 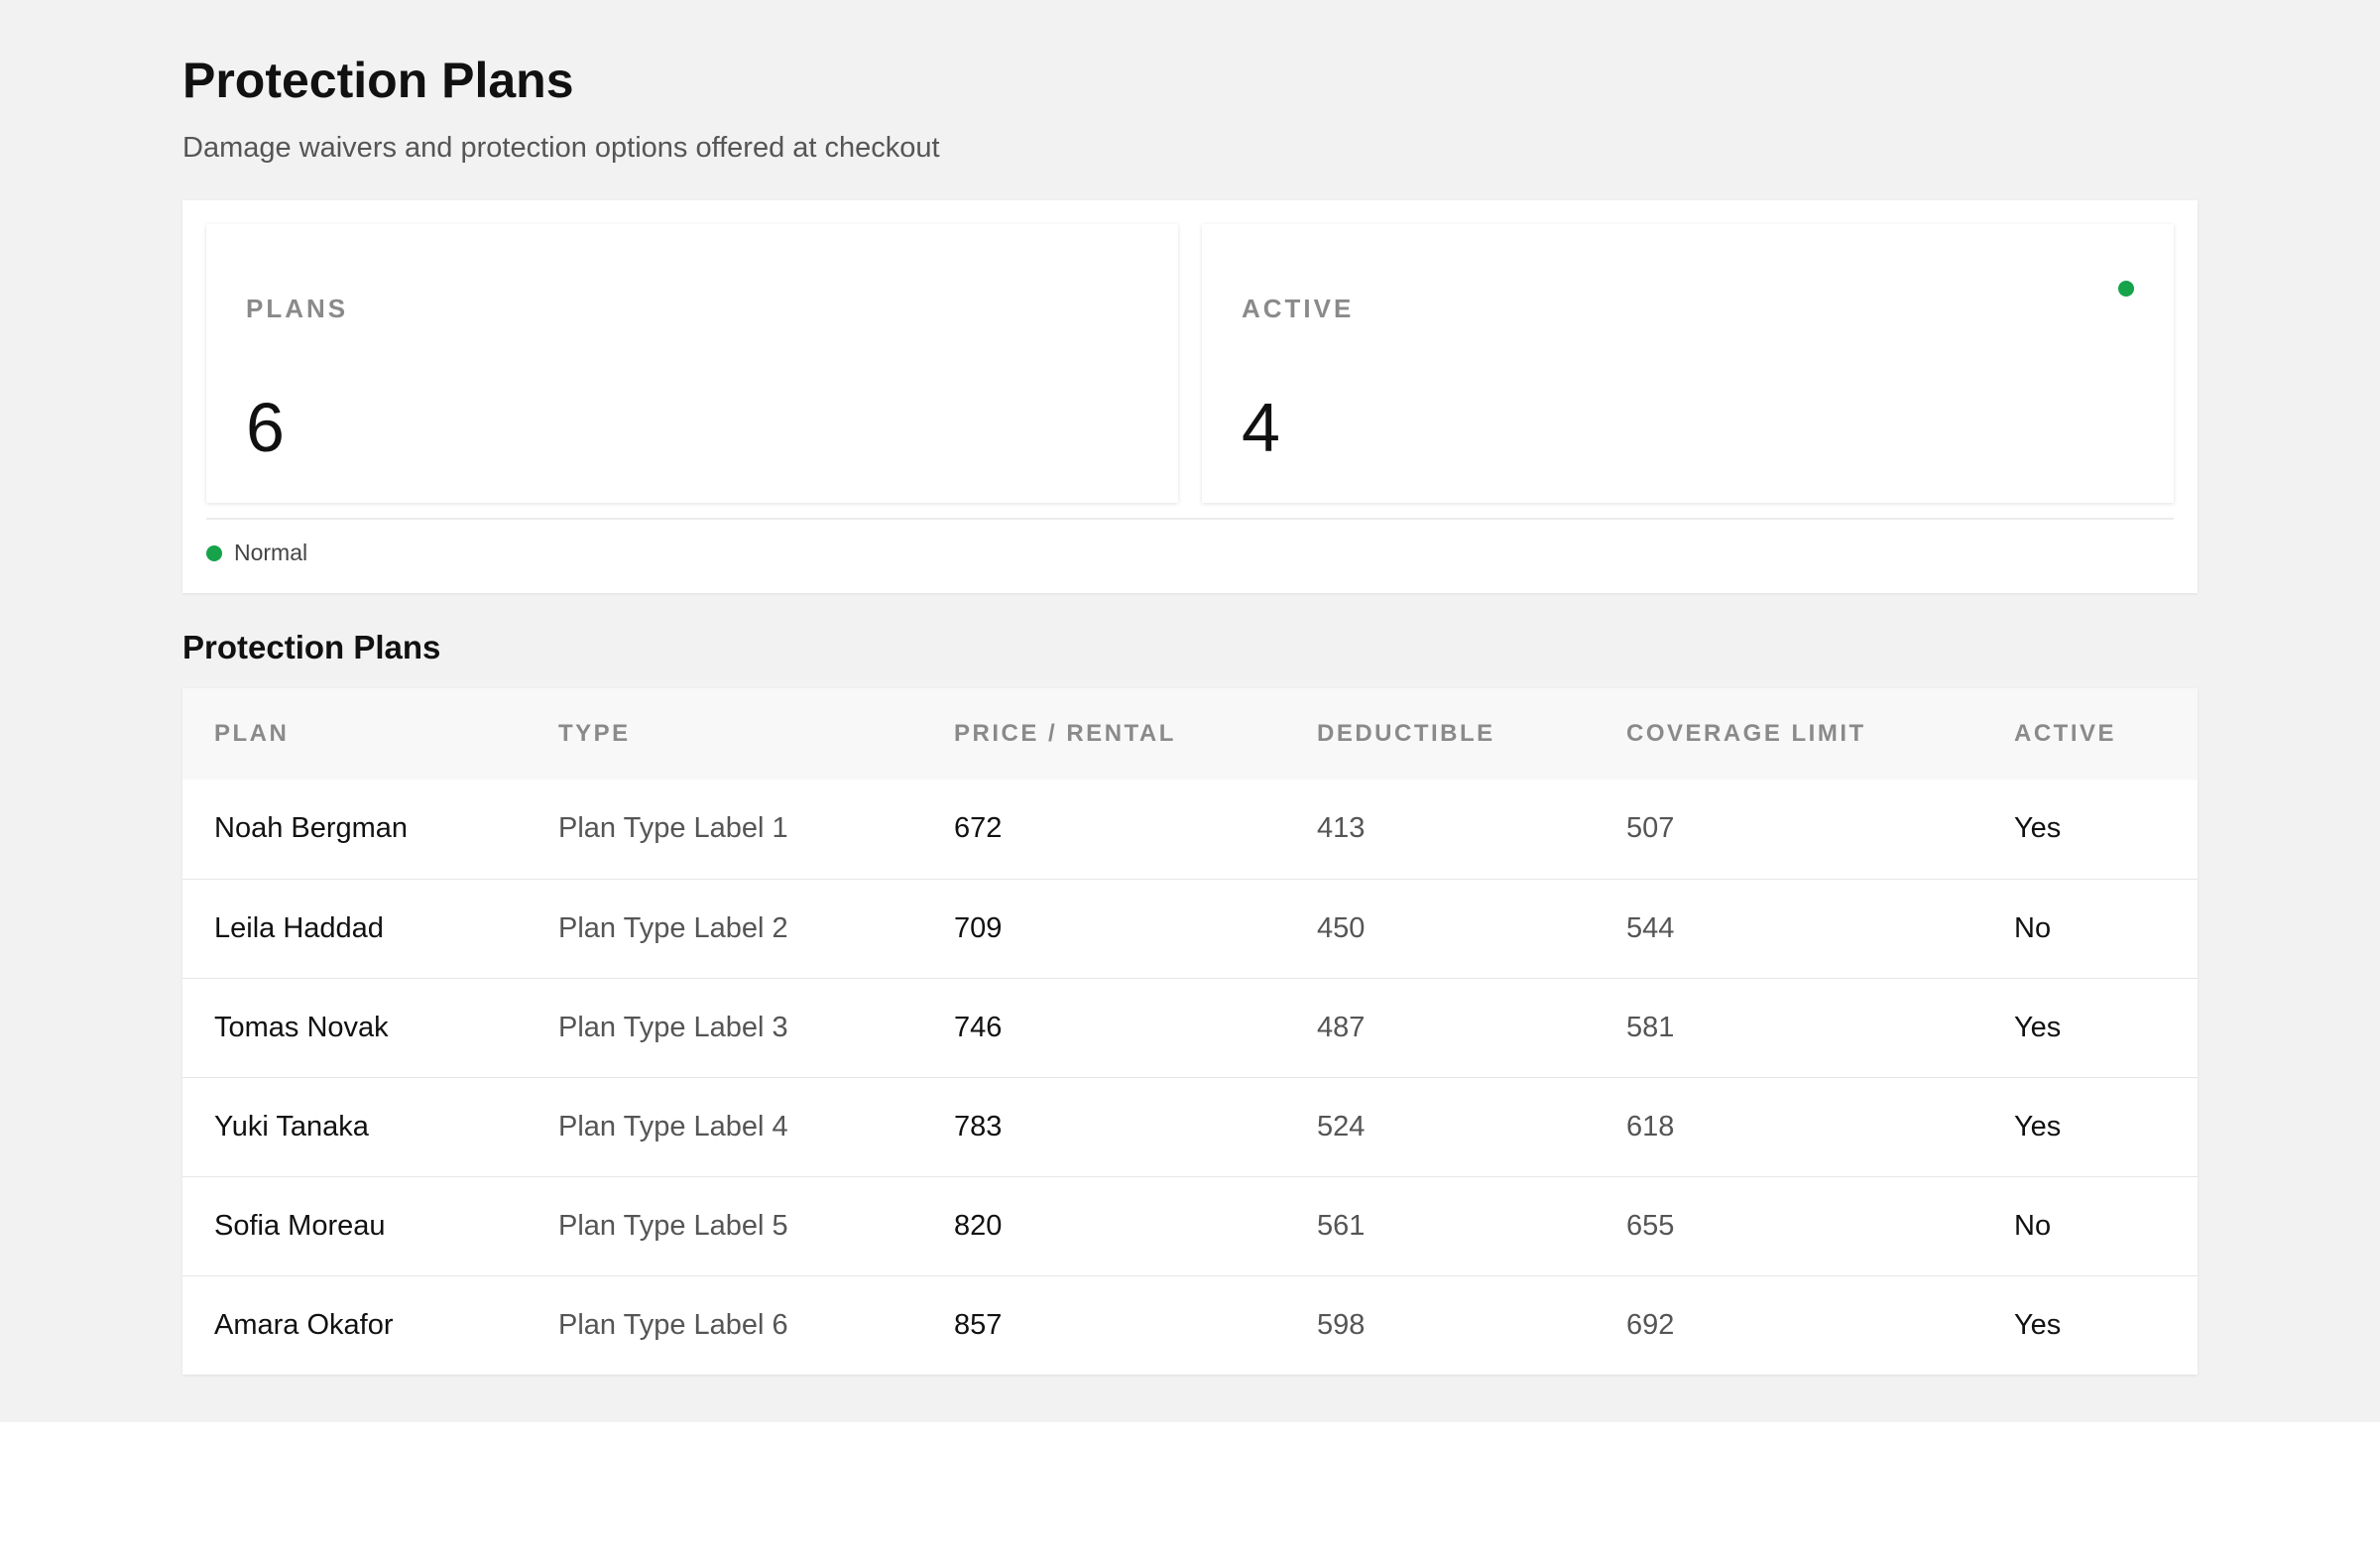 I want to click on cell-coverage-limit: 581, so click(x=1650, y=1027).